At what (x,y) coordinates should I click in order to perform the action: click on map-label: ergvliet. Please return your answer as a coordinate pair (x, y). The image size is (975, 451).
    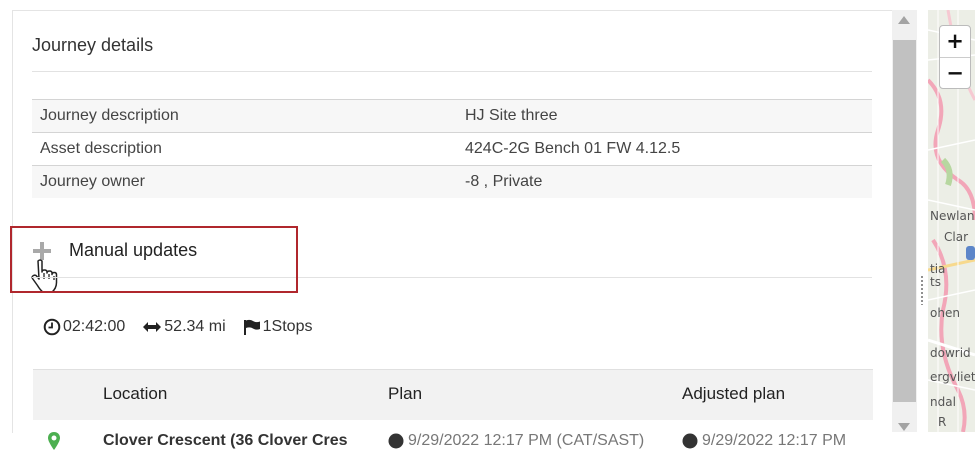
    Looking at the image, I should click on (952, 377).